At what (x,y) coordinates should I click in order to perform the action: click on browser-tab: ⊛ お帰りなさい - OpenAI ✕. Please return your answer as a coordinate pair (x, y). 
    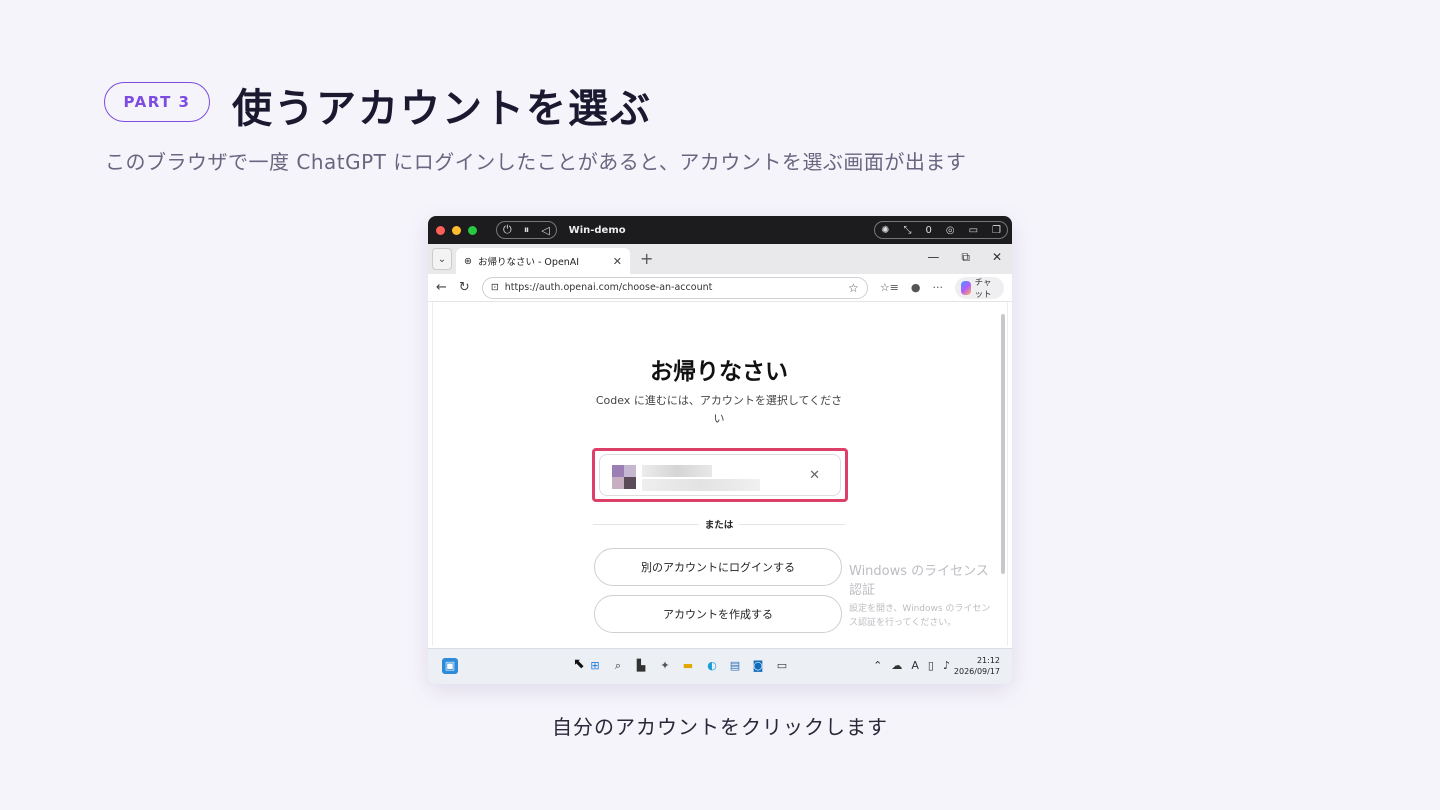
    Looking at the image, I should click on (543, 261).